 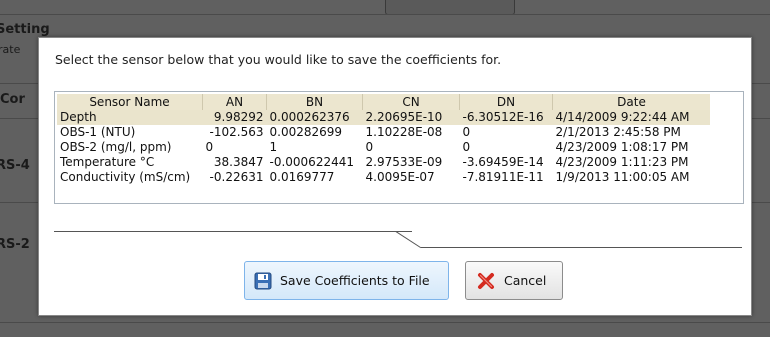 What do you see at coordinates (125, 177) in the screenshot?
I see `cell-sensor-name: Conductivity (mS/cm)` at bounding box center [125, 177].